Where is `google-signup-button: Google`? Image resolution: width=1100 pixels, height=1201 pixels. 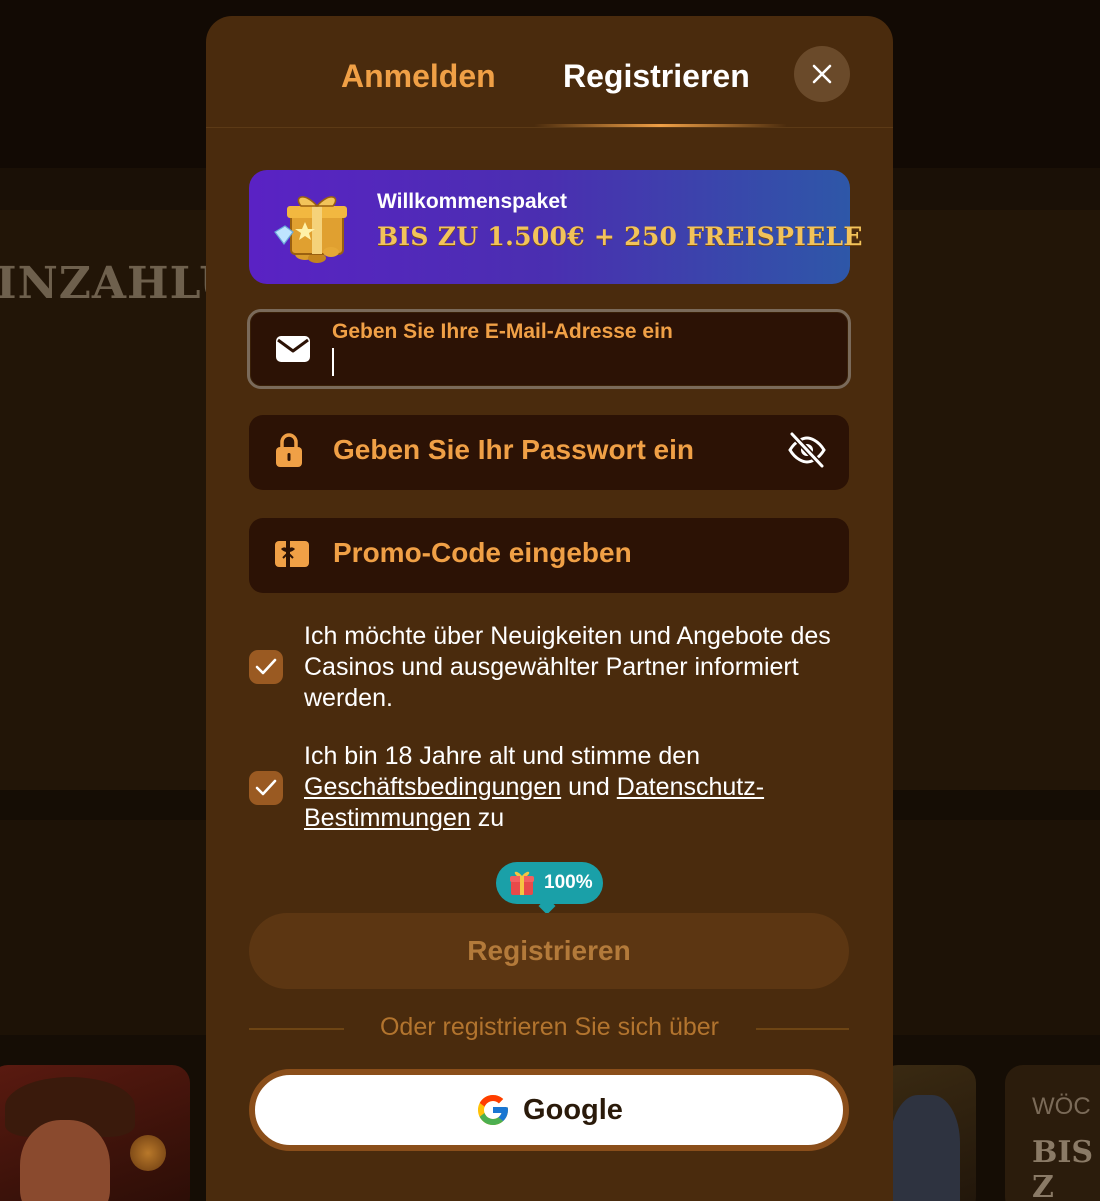 google-signup-button: Google is located at coordinates (549, 1110).